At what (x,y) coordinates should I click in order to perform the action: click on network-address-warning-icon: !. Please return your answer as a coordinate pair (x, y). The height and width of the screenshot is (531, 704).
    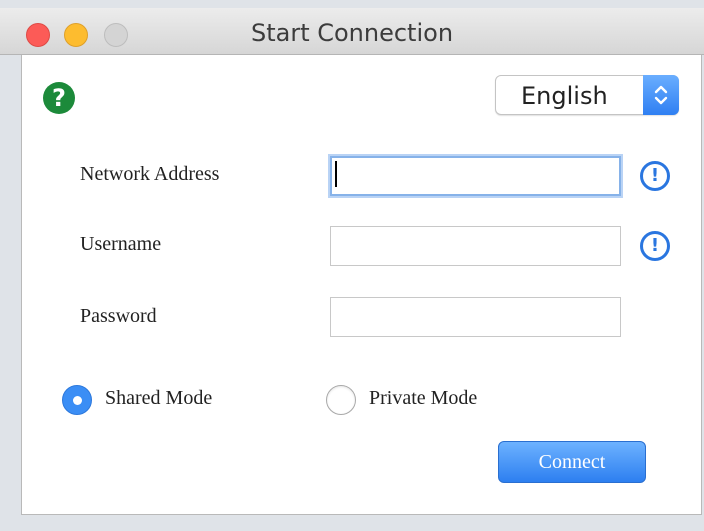
    Looking at the image, I should click on (655, 176).